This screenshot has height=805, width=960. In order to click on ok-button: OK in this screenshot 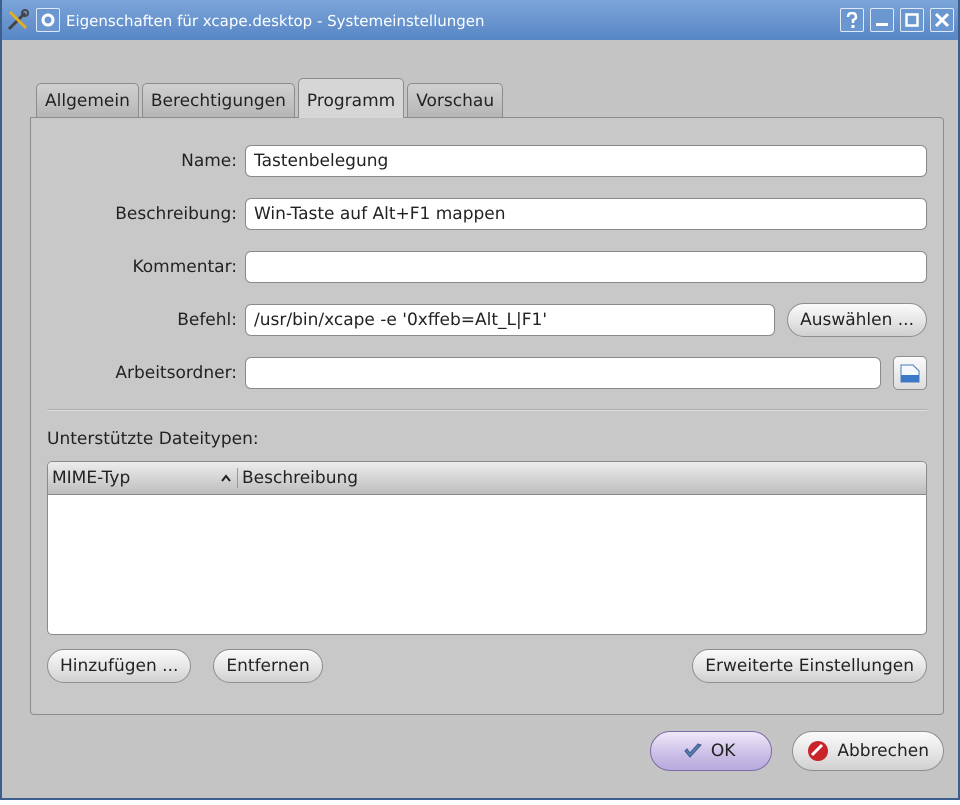, I will do `click(711, 751)`.